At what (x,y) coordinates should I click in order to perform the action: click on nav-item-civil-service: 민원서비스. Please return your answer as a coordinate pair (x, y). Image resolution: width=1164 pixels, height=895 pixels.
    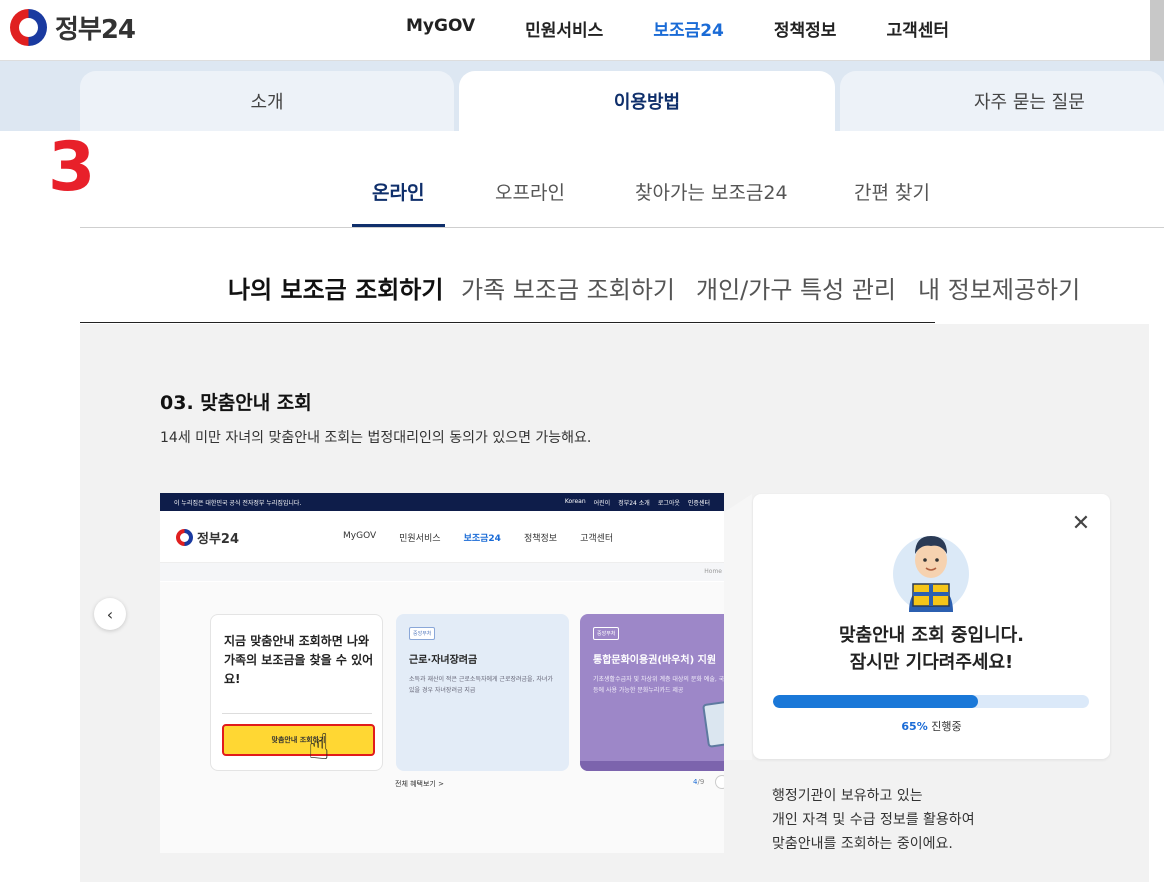
    Looking at the image, I should click on (564, 28).